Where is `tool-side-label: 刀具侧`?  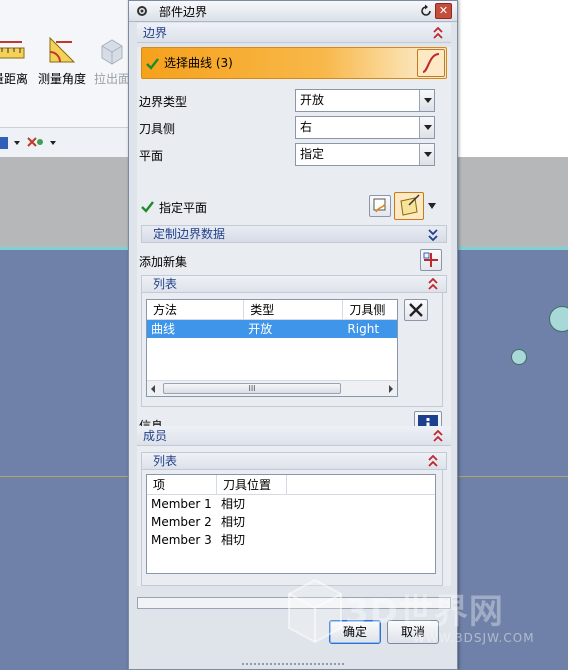
tool-side-label: 刀具侧 is located at coordinates (157, 129).